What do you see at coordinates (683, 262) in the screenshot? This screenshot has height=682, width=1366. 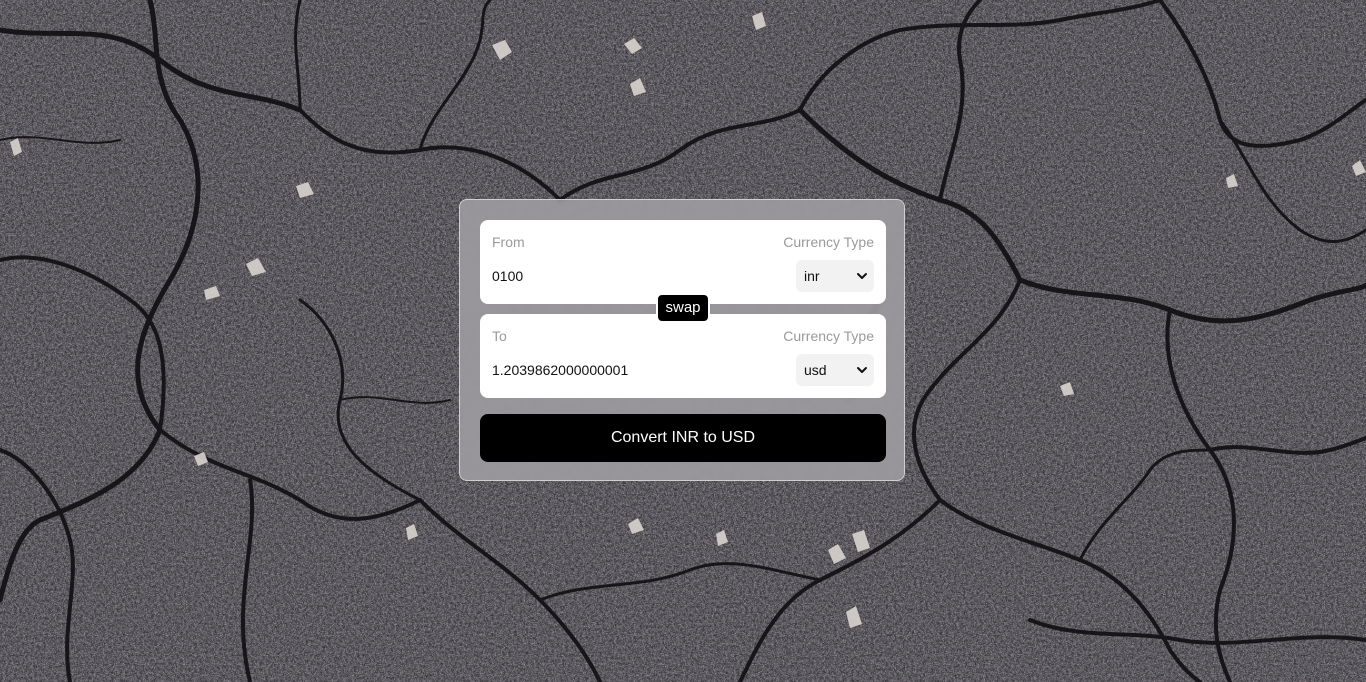 I see `from-section: From Currency Type inr` at bounding box center [683, 262].